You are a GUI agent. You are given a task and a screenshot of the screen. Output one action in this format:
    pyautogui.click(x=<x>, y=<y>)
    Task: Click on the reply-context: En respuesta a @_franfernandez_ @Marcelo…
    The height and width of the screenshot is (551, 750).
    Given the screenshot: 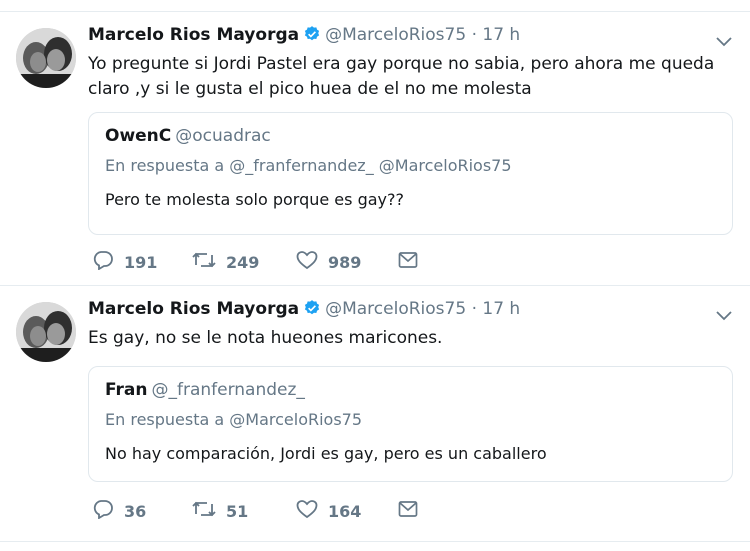 What is the action you would take?
    pyautogui.click(x=308, y=165)
    